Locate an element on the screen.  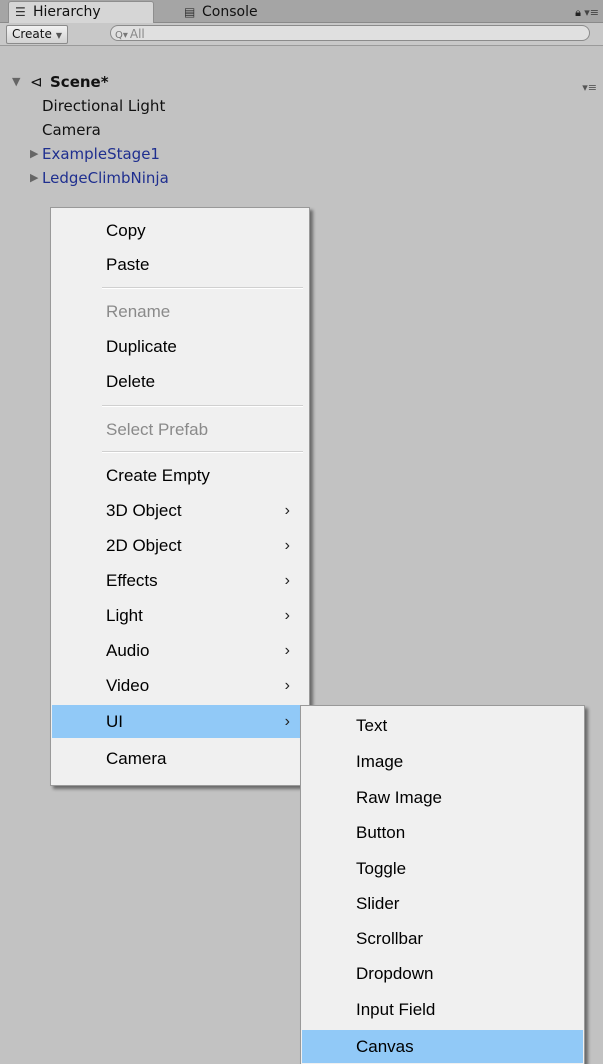
hierarchy-item-prefab: ▶ ExampleStage1 is located at coordinates (301, 154).